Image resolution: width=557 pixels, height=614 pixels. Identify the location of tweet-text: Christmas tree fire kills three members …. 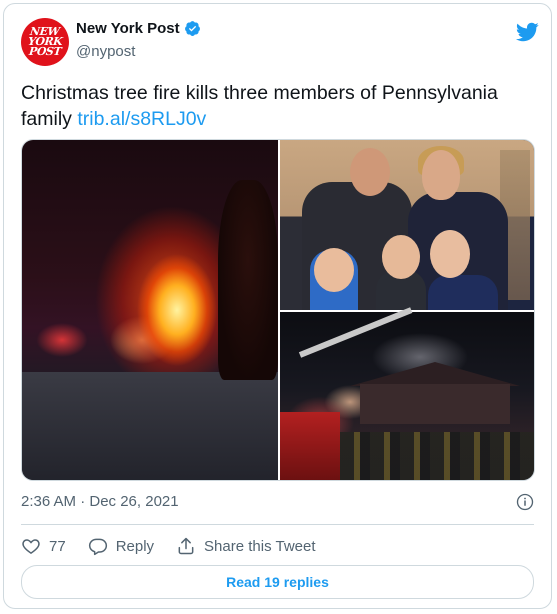
(276, 106).